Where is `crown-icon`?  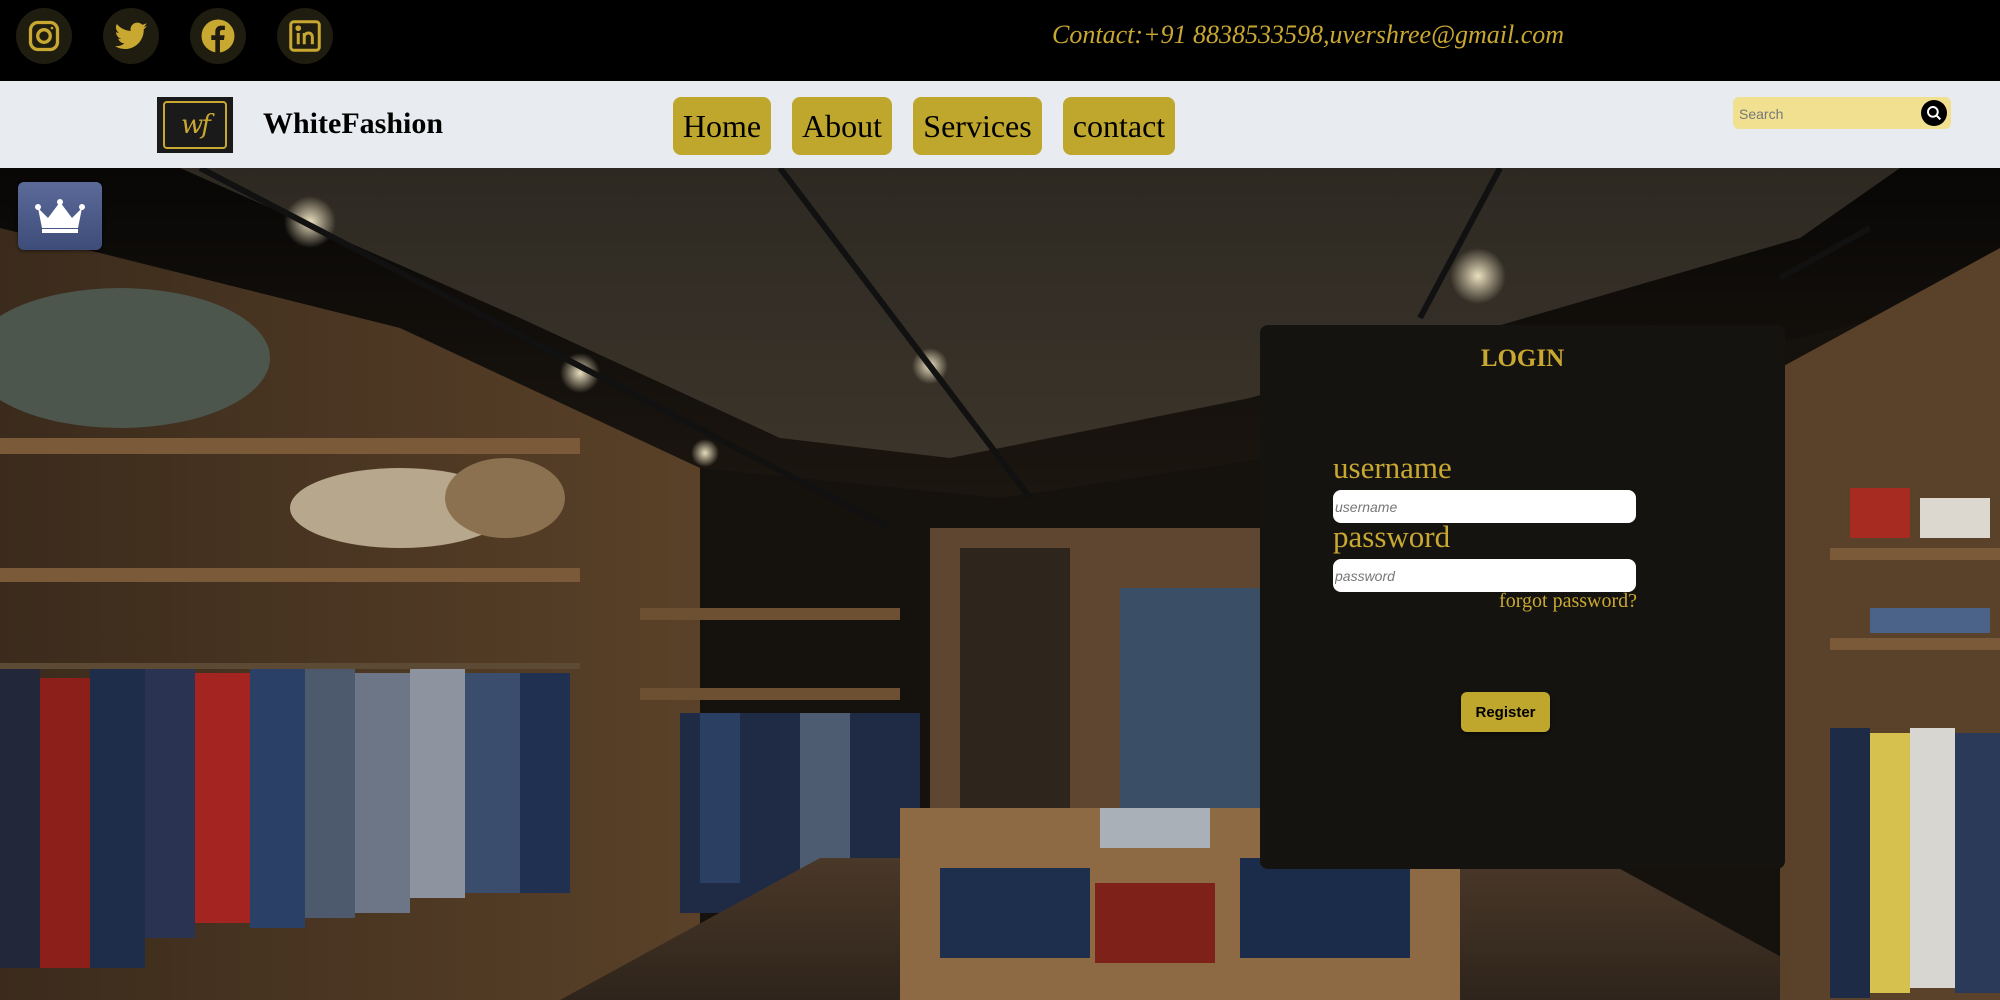
crown-icon is located at coordinates (60, 216).